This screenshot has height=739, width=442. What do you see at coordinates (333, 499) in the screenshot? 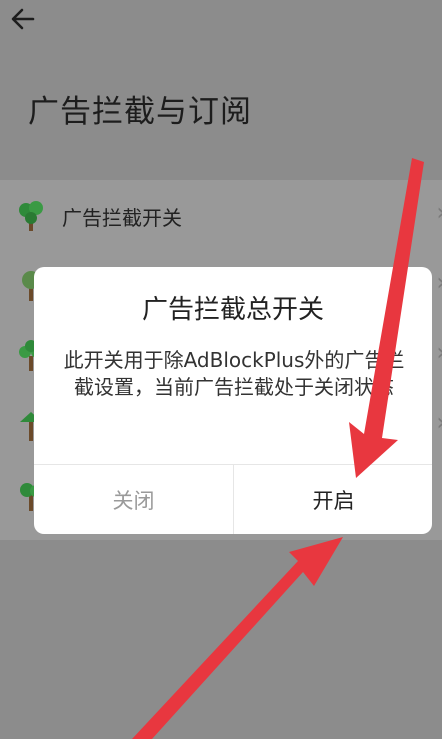
I see `enable-button: 开启` at bounding box center [333, 499].